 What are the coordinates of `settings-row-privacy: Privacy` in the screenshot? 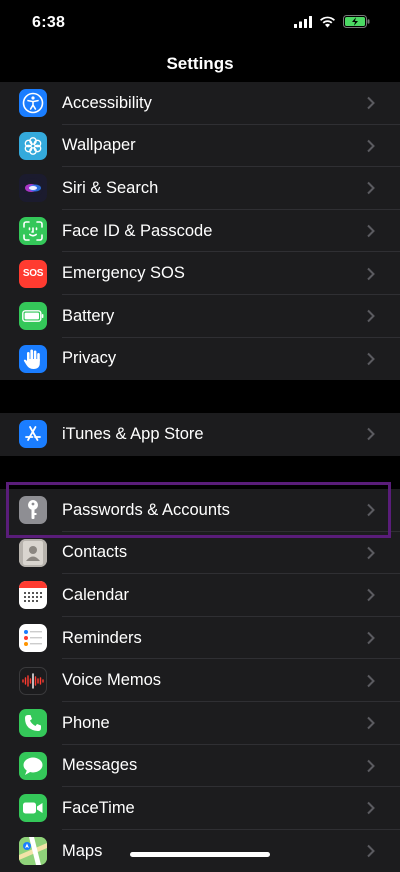 It's located at (200, 359).